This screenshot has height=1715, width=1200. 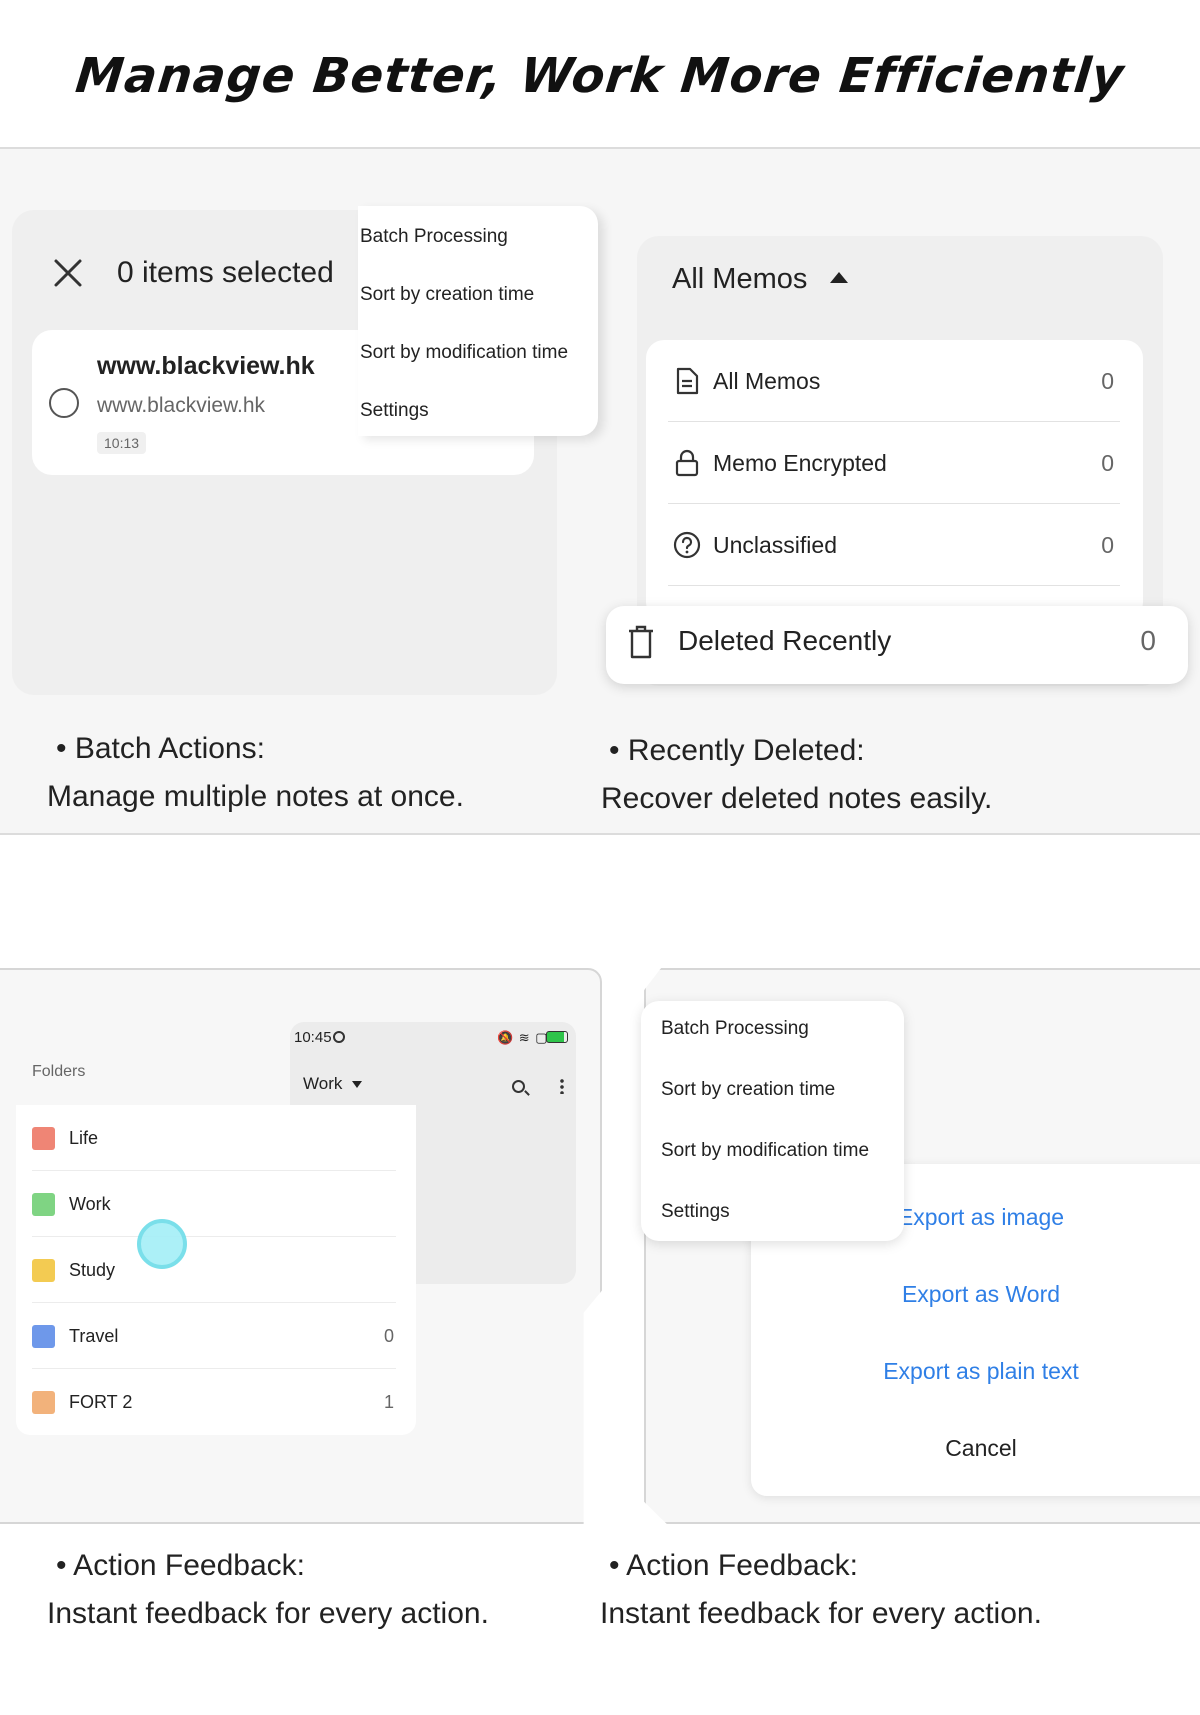 I want to click on caption-batch-heading: • Batch Actions:, so click(x=160, y=748).